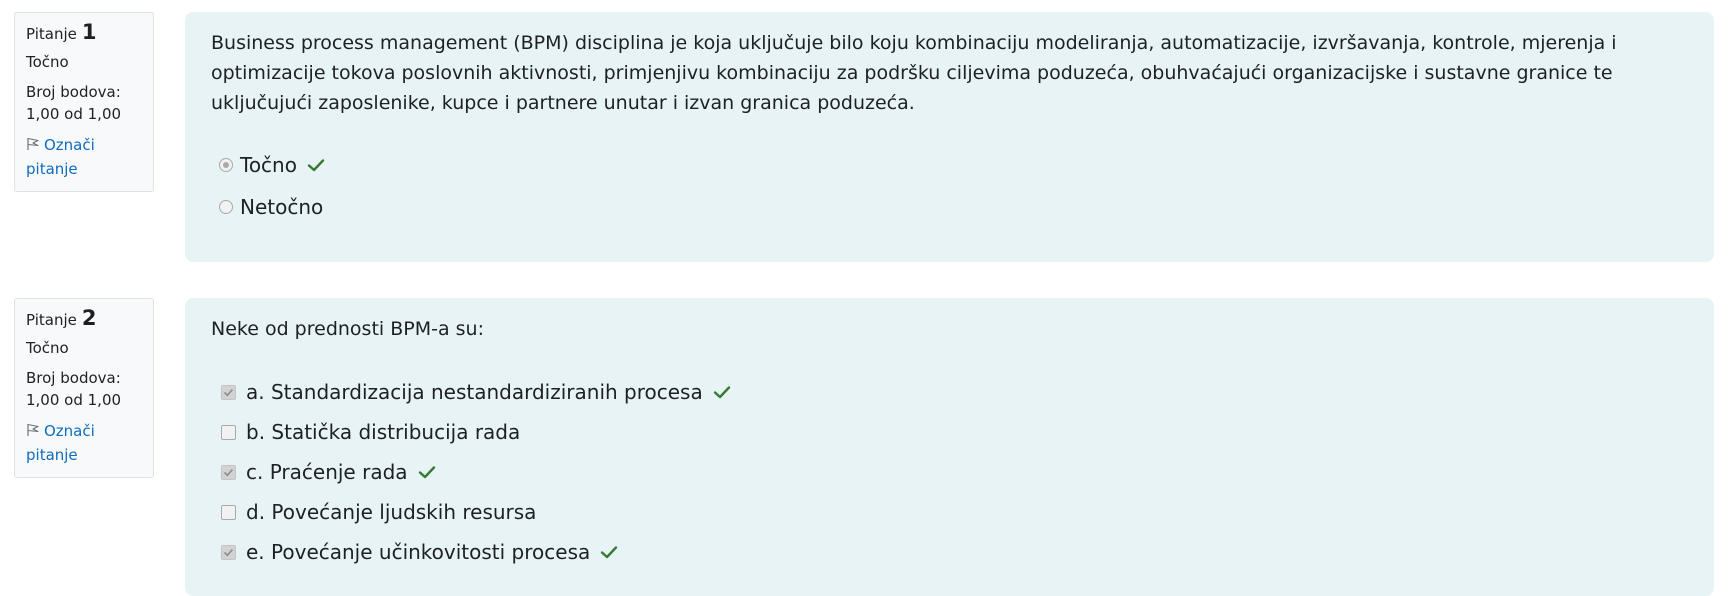 Image resolution: width=1728 pixels, height=596 pixels. What do you see at coordinates (282, 207) in the screenshot?
I see `answer-label: Netočno` at bounding box center [282, 207].